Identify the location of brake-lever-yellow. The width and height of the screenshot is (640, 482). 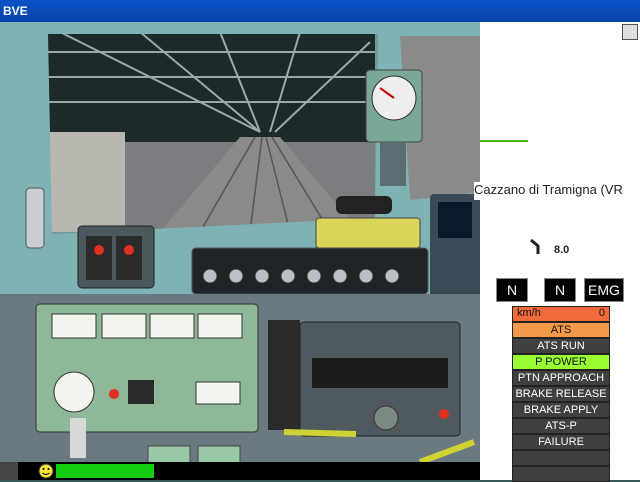
(320, 433).